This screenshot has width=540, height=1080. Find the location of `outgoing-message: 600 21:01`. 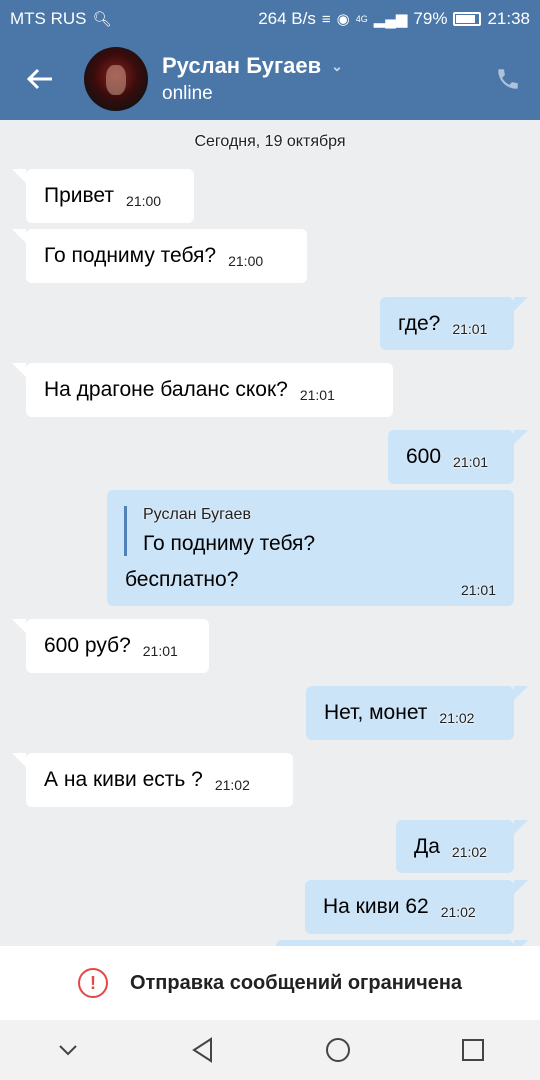

outgoing-message: 600 21:01 is located at coordinates (458, 457).